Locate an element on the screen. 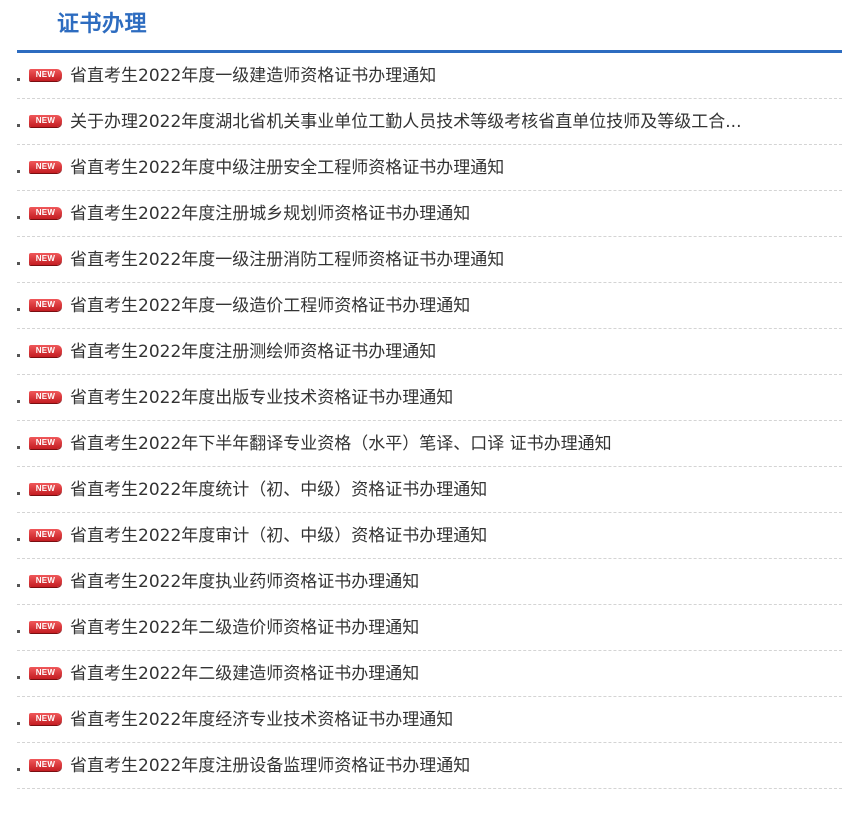  news-item: NEW 省直考生2022年度中级注册安全工程师资格证书办理通知 is located at coordinates (429, 168).